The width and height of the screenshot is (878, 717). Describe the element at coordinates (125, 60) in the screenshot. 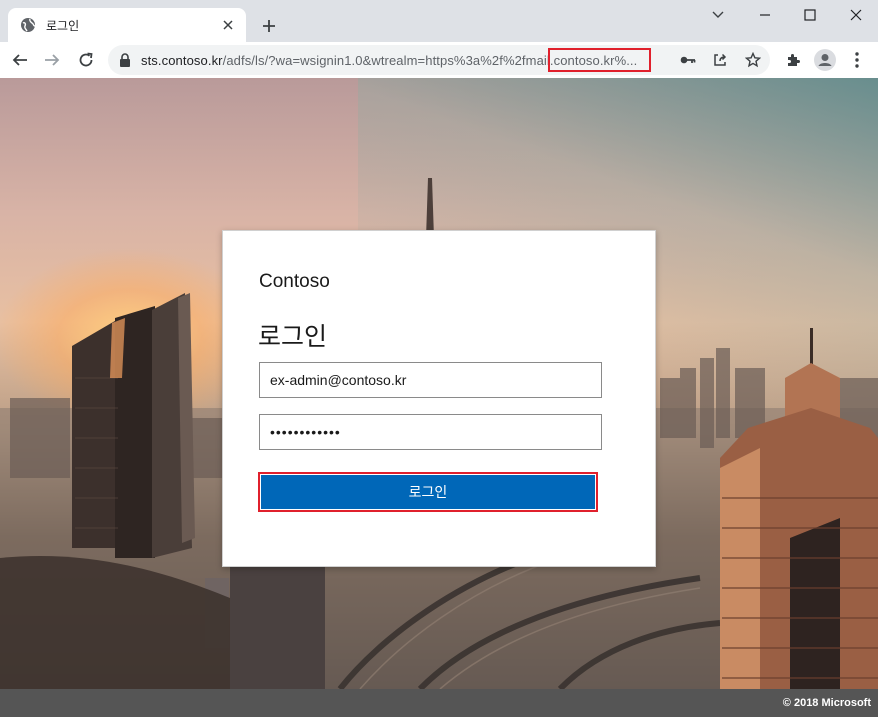

I see `lock-icon` at that location.